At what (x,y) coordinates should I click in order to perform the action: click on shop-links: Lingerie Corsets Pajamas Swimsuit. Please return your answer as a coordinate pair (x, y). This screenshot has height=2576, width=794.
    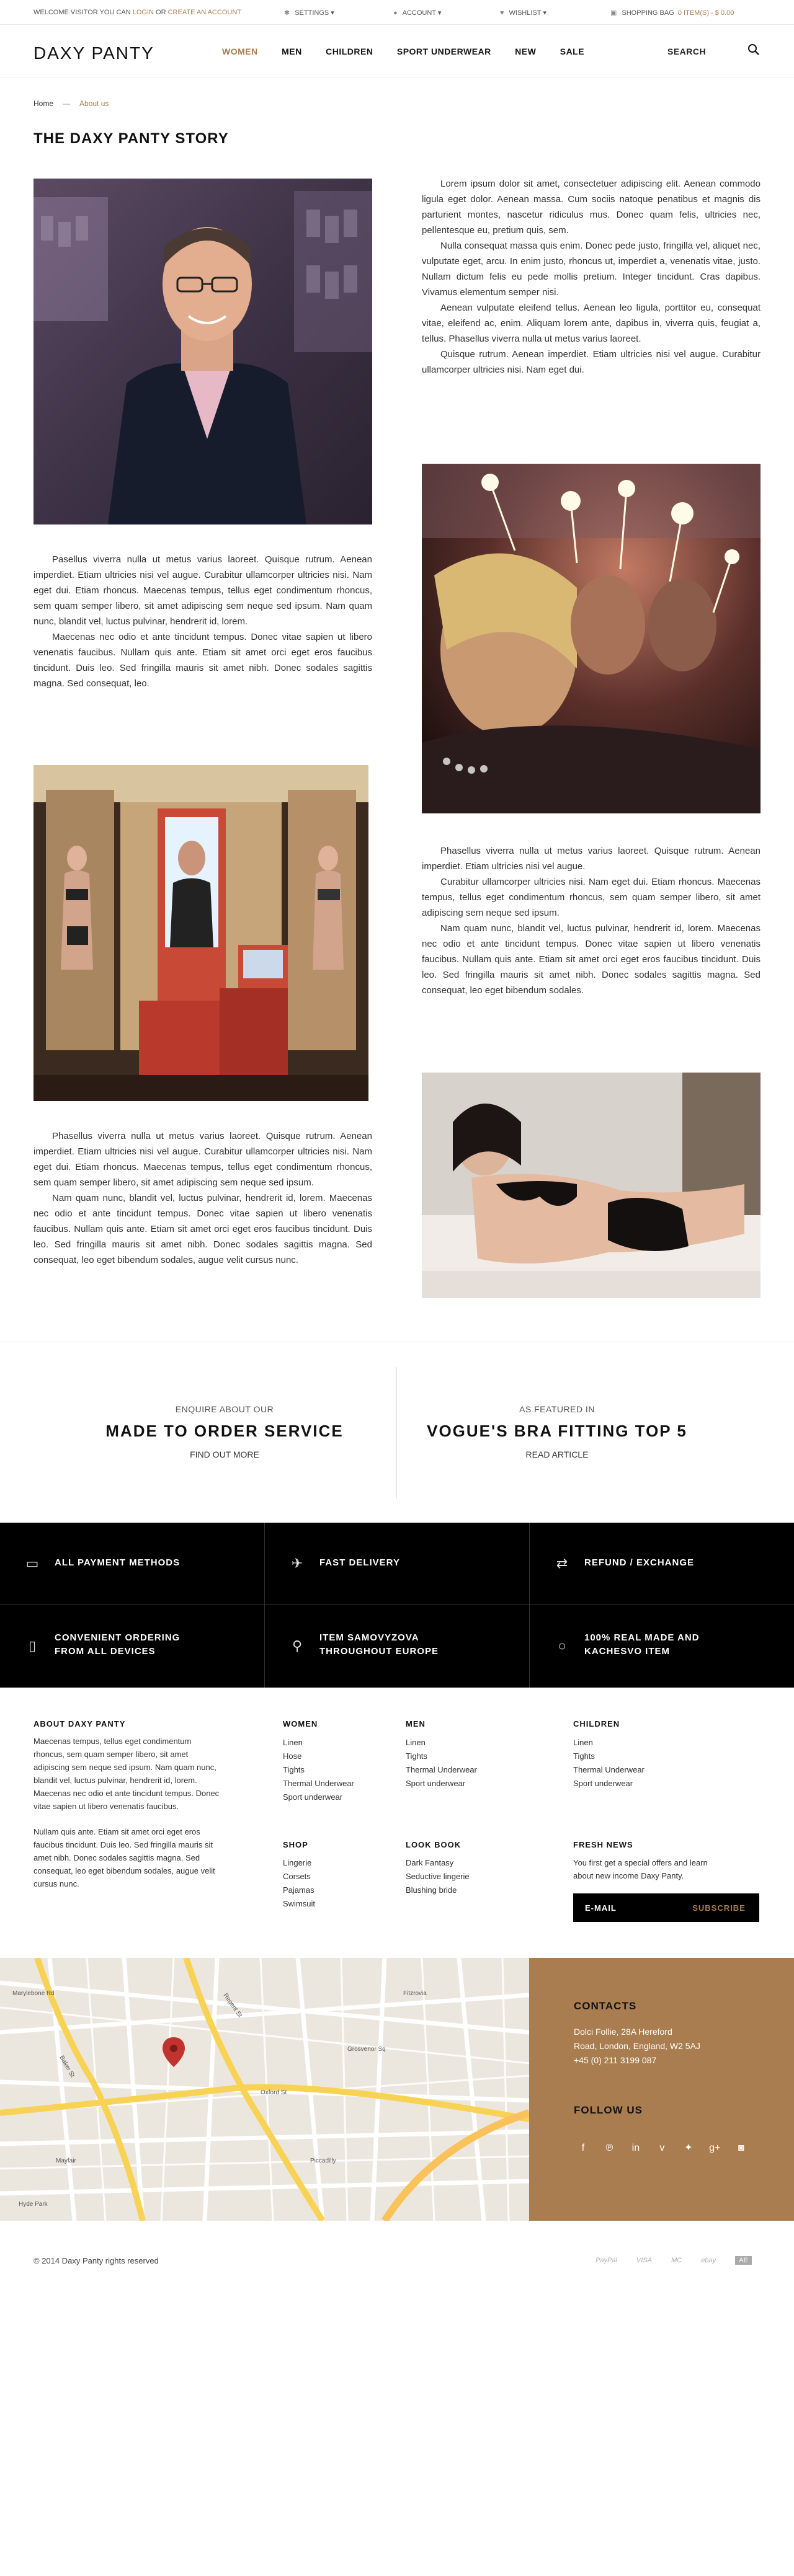
    Looking at the image, I should click on (299, 1884).